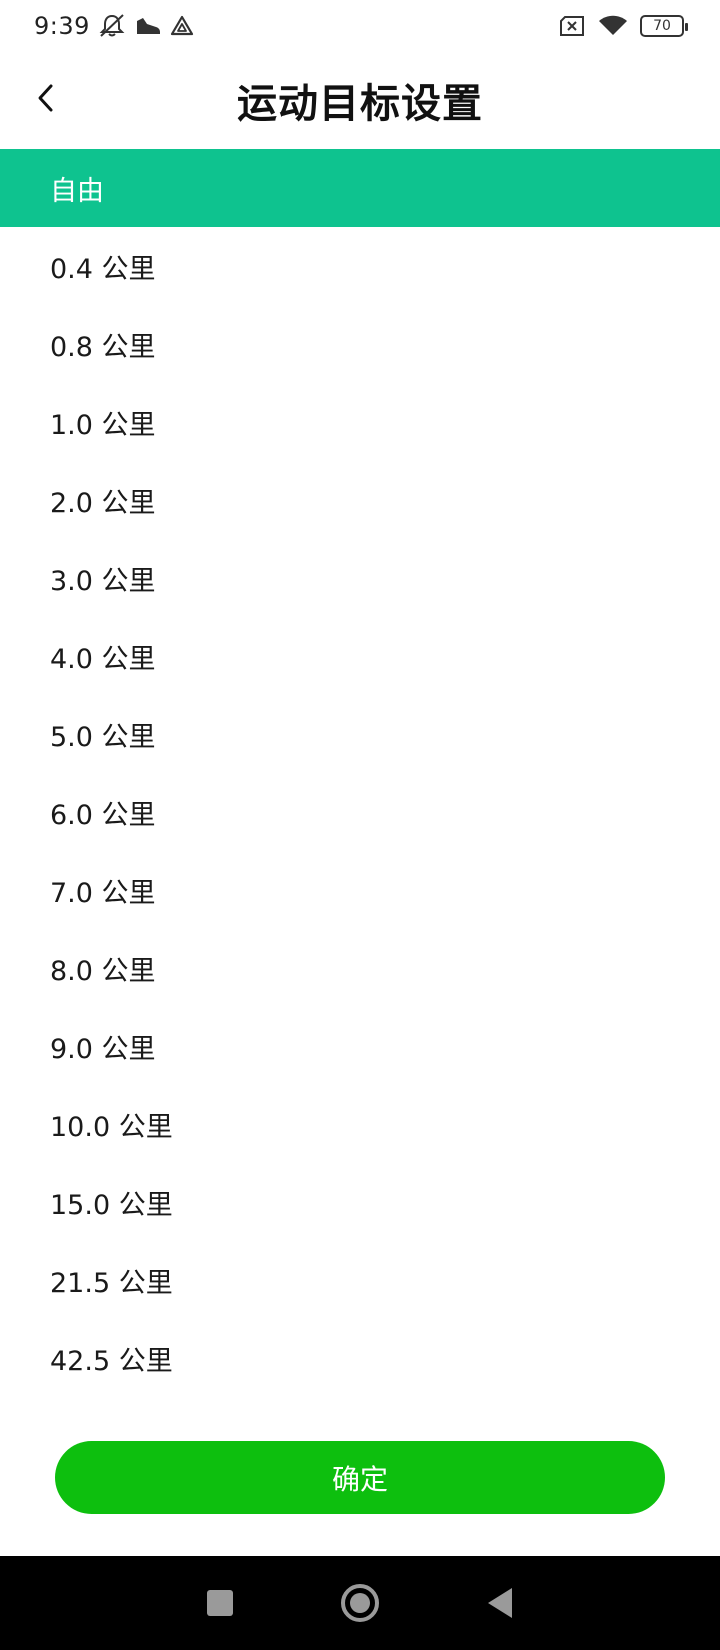 This screenshot has height=1650, width=720. I want to click on goal-option-item: 2.0 公里, so click(360, 500).